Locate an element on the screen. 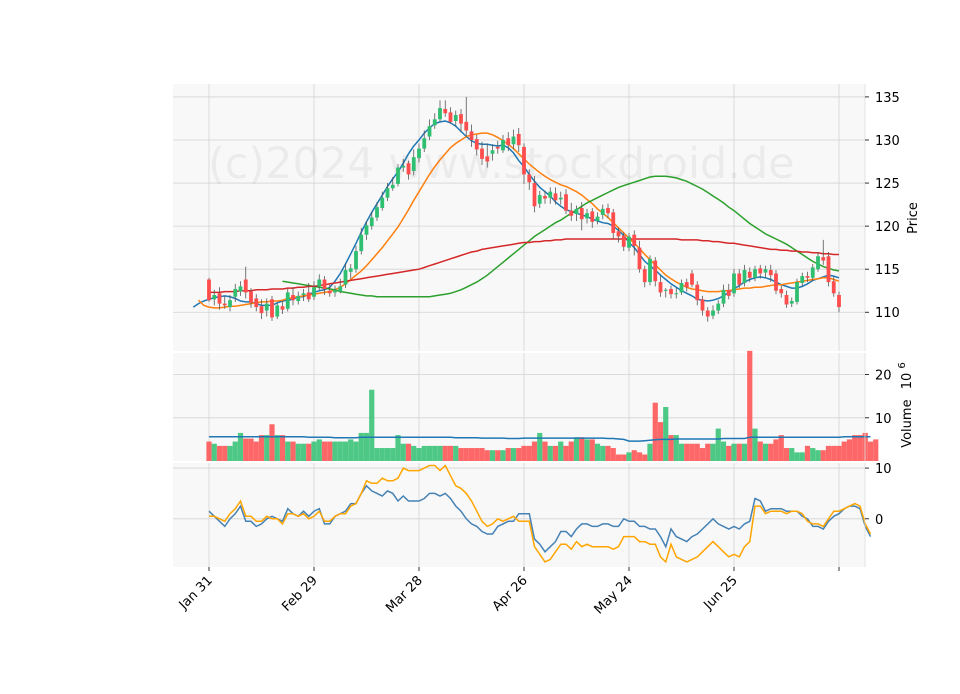  y-tick-label: 115 is located at coordinates (887, 270).